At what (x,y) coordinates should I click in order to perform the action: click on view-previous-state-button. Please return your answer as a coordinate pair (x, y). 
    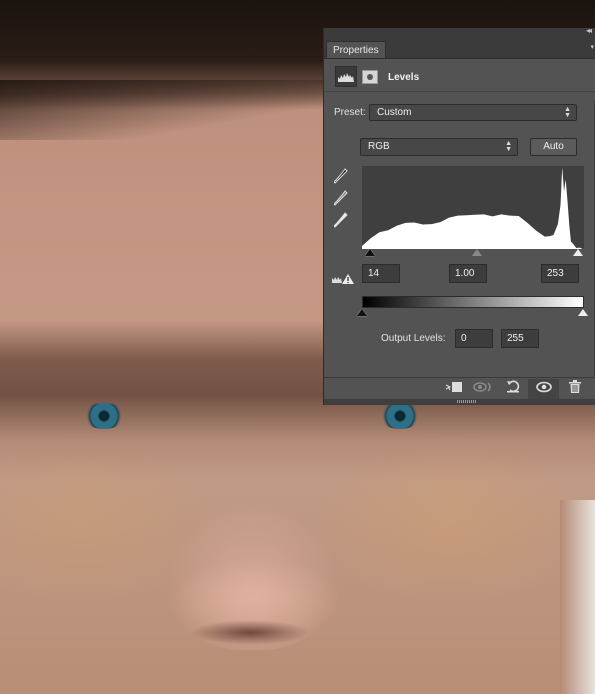
    Looking at the image, I should click on (483, 389).